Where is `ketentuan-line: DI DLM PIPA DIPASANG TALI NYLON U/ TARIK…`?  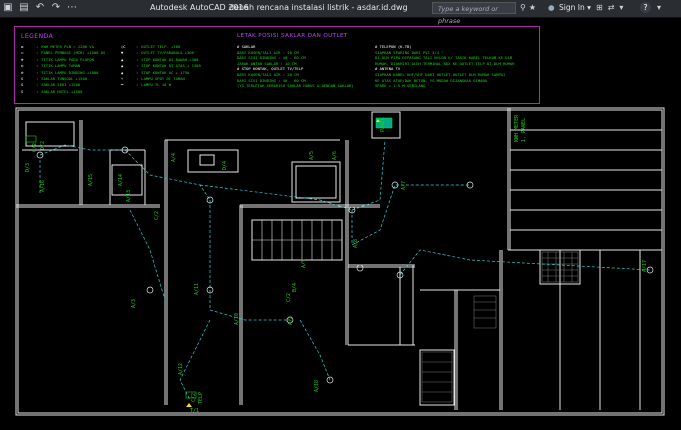 ketentuan-line: DI DLM PIPA DIPASANG TALI NYLON U/ TARIK… is located at coordinates (444, 58).